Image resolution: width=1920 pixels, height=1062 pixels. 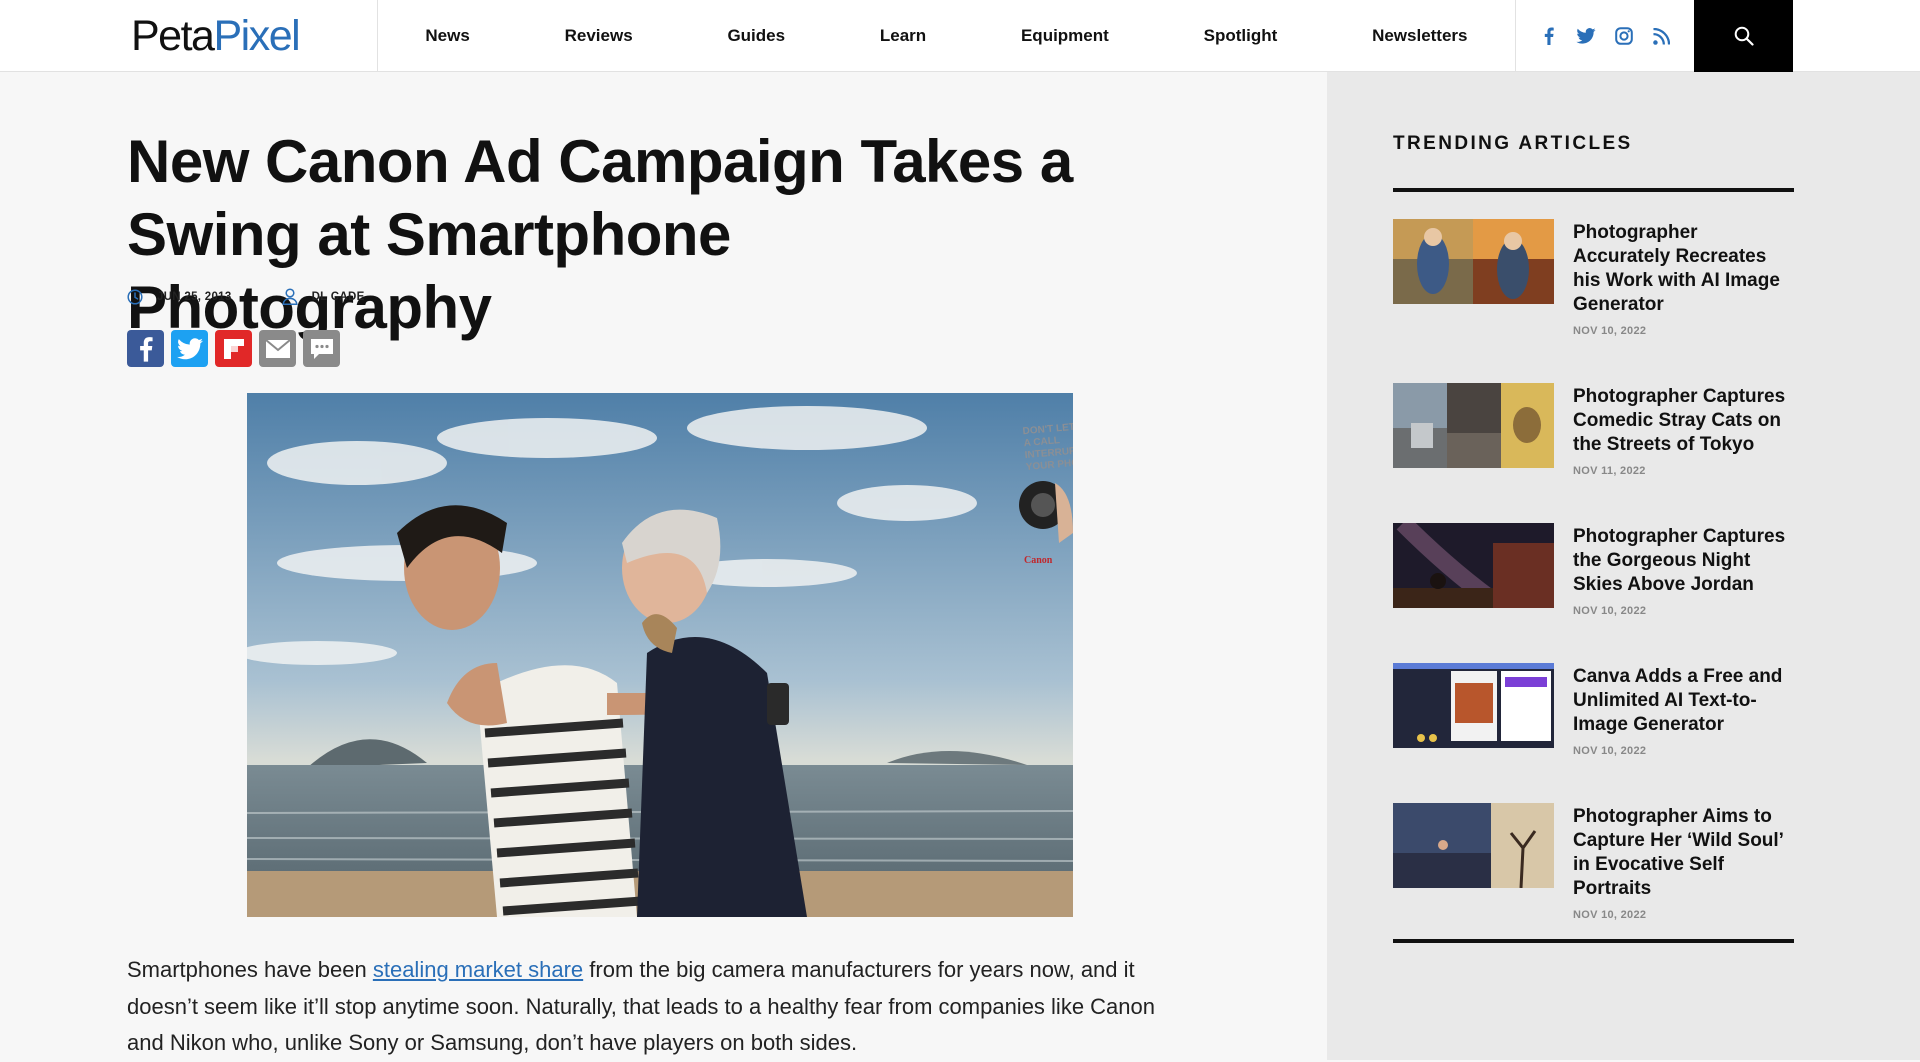 What do you see at coordinates (1609, 471) in the screenshot?
I see `trending-date: NOV 11, 2022` at bounding box center [1609, 471].